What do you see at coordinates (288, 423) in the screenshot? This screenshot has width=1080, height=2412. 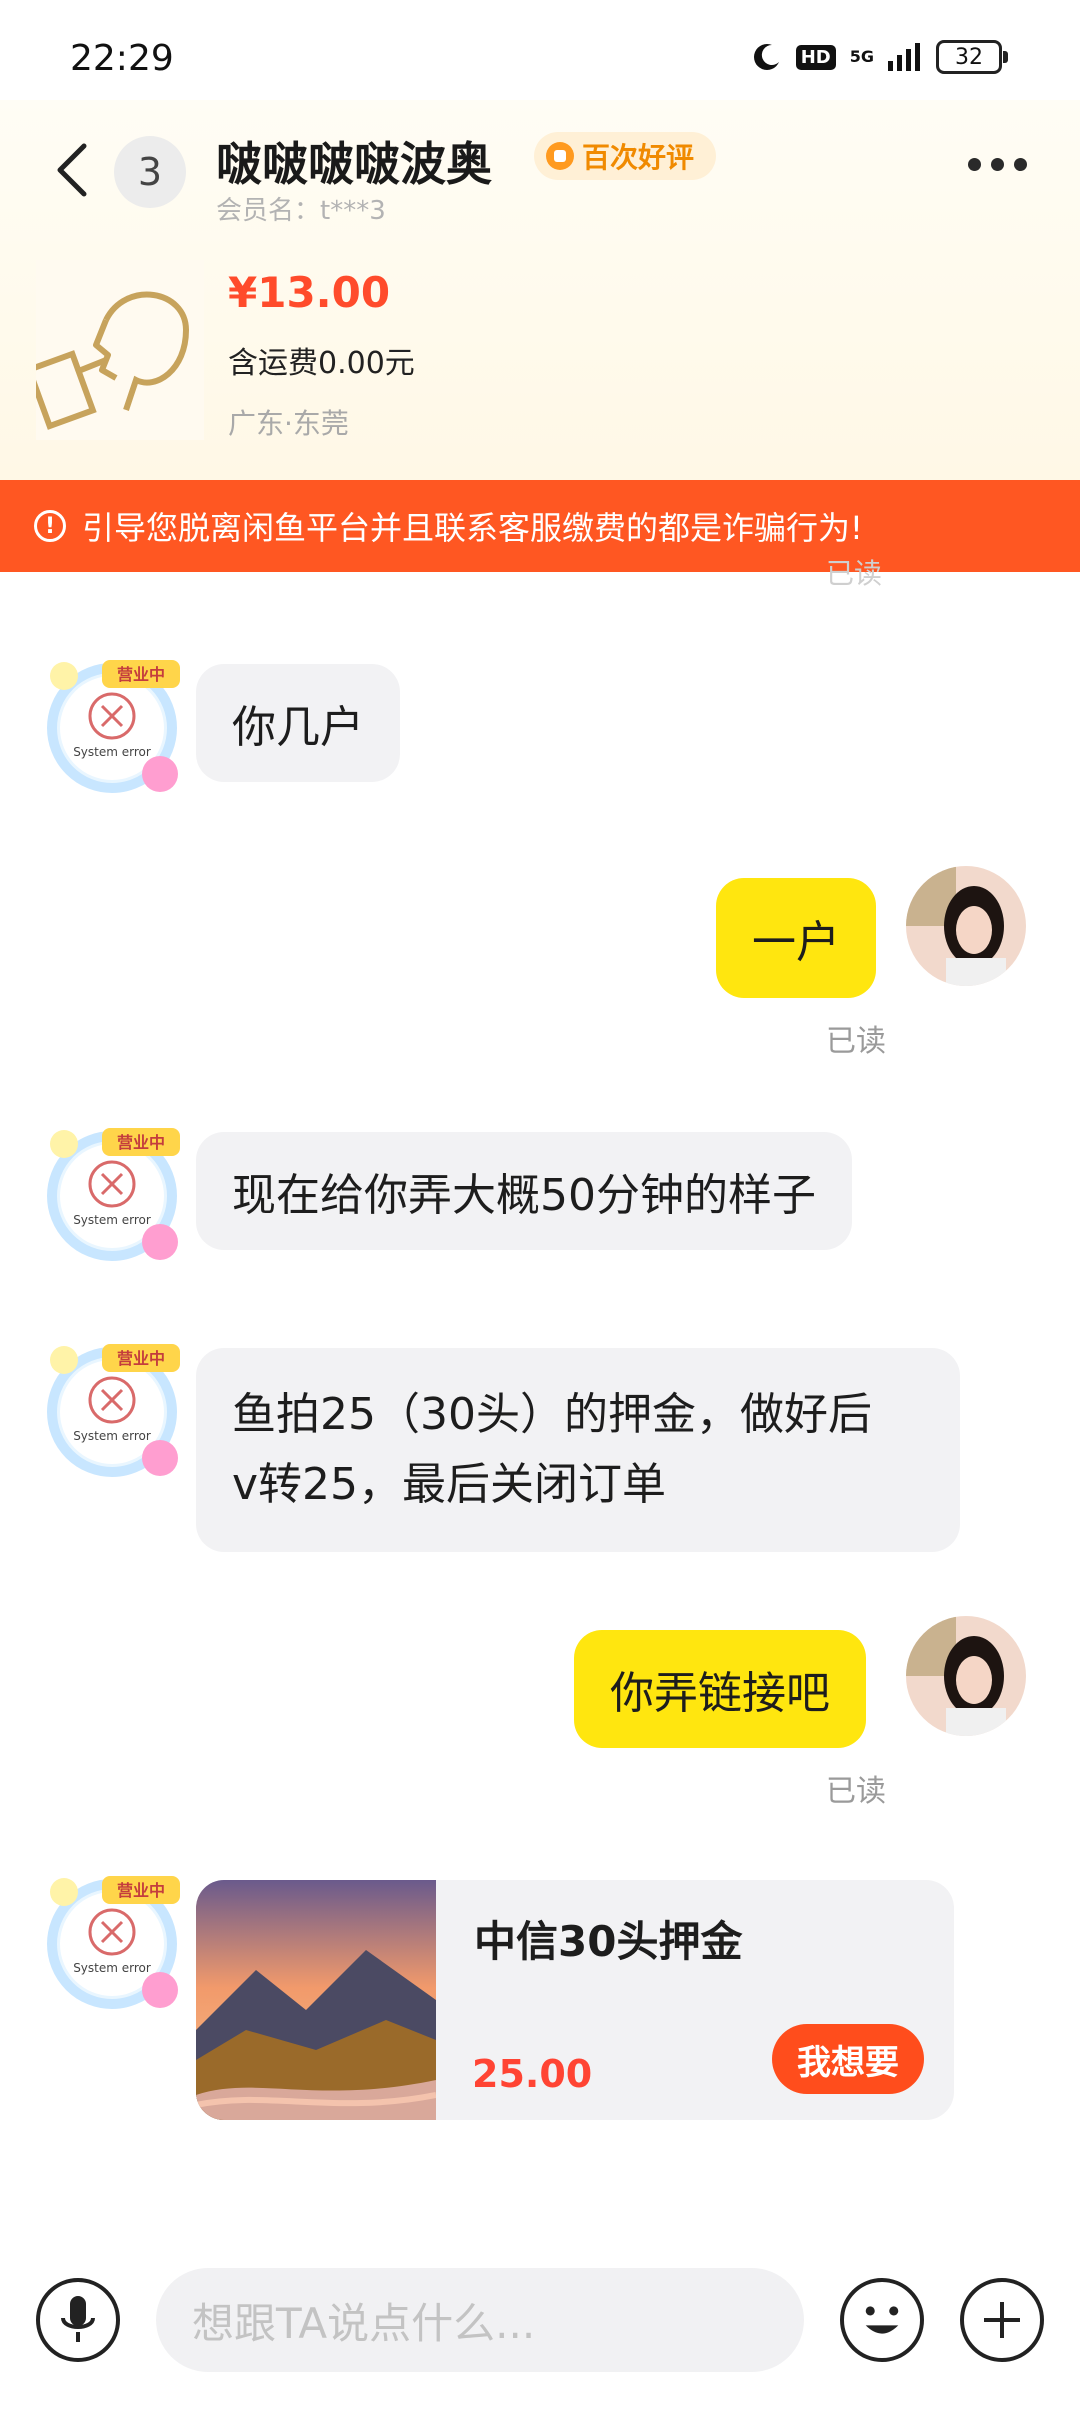 I see `product-location: 广东·东莞` at bounding box center [288, 423].